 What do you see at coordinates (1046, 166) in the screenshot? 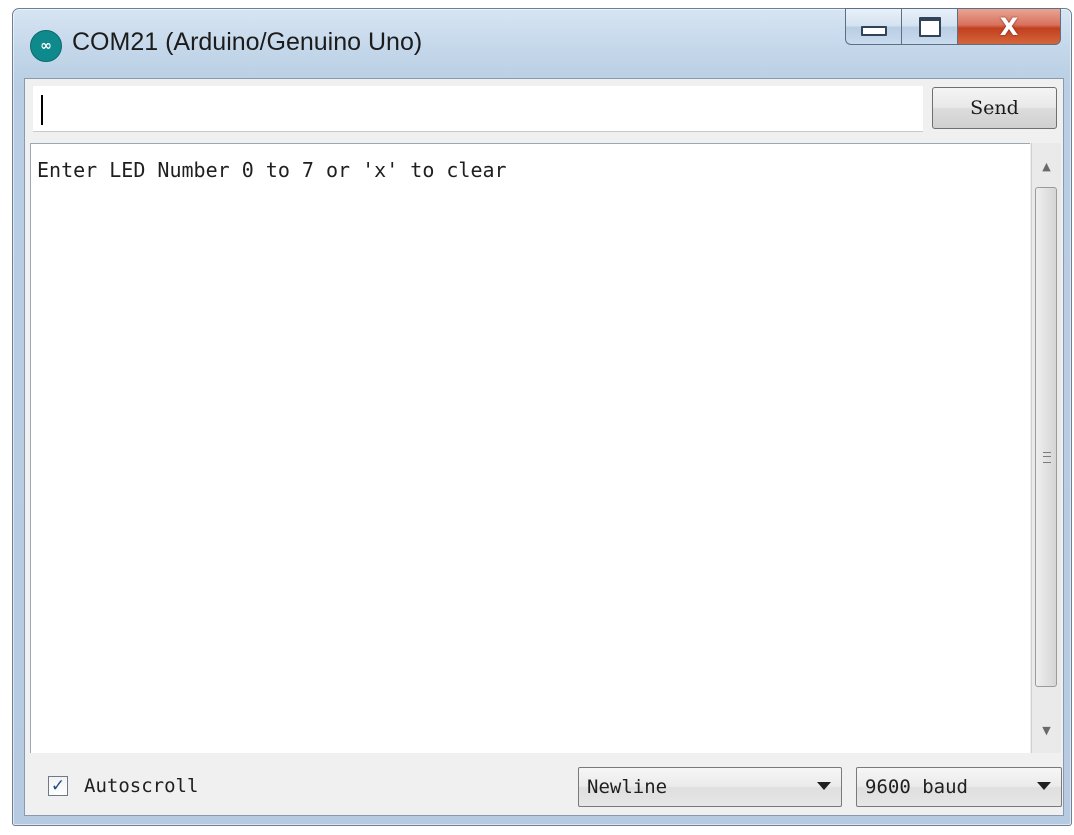
I see `scroll-up-icon: ▲` at bounding box center [1046, 166].